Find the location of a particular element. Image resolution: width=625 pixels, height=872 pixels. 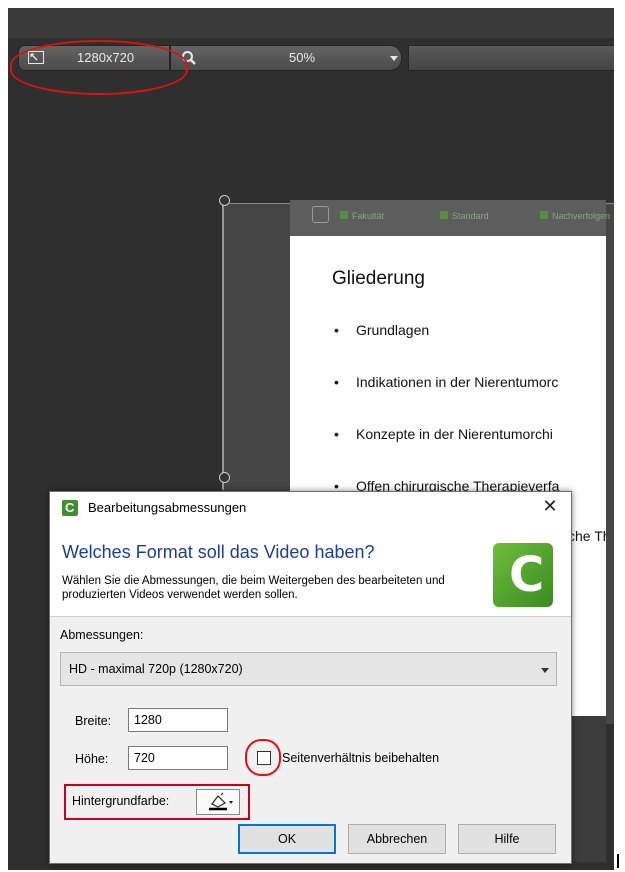

annotation-circle-dimensions is located at coordinates (99, 67).